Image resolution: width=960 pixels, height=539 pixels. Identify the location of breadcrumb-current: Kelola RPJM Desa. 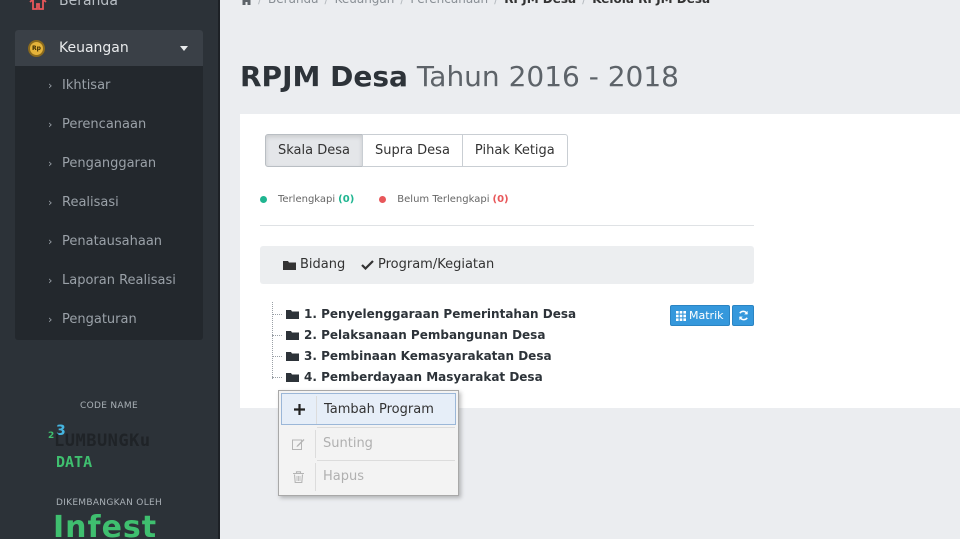
(651, 4).